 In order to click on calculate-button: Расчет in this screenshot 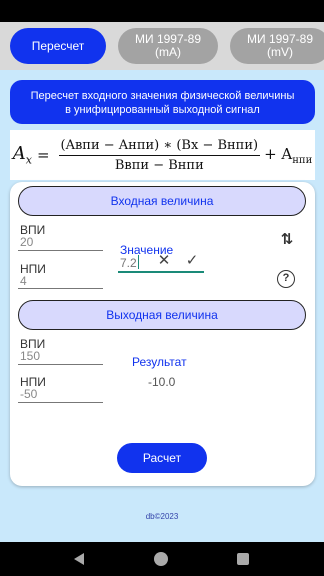, I will do `click(162, 458)`.